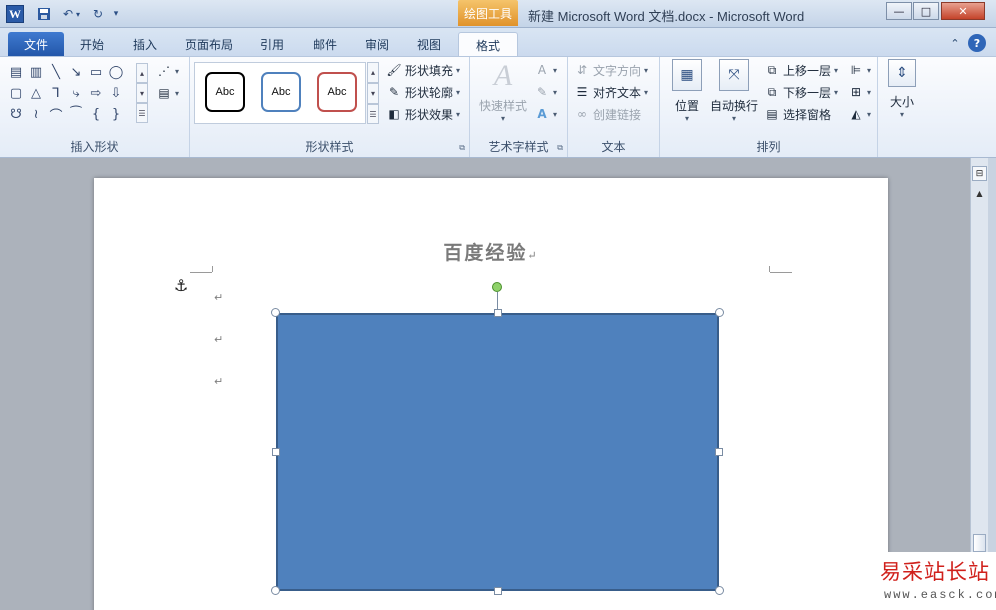 Image resolution: width=996 pixels, height=610 pixels. I want to click on arrow-line-icon: ↘, so click(76, 72).